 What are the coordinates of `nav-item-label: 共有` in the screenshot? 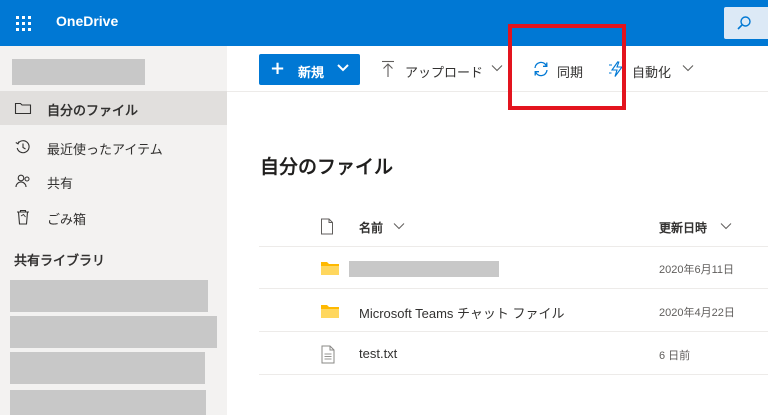 It's located at (60, 183).